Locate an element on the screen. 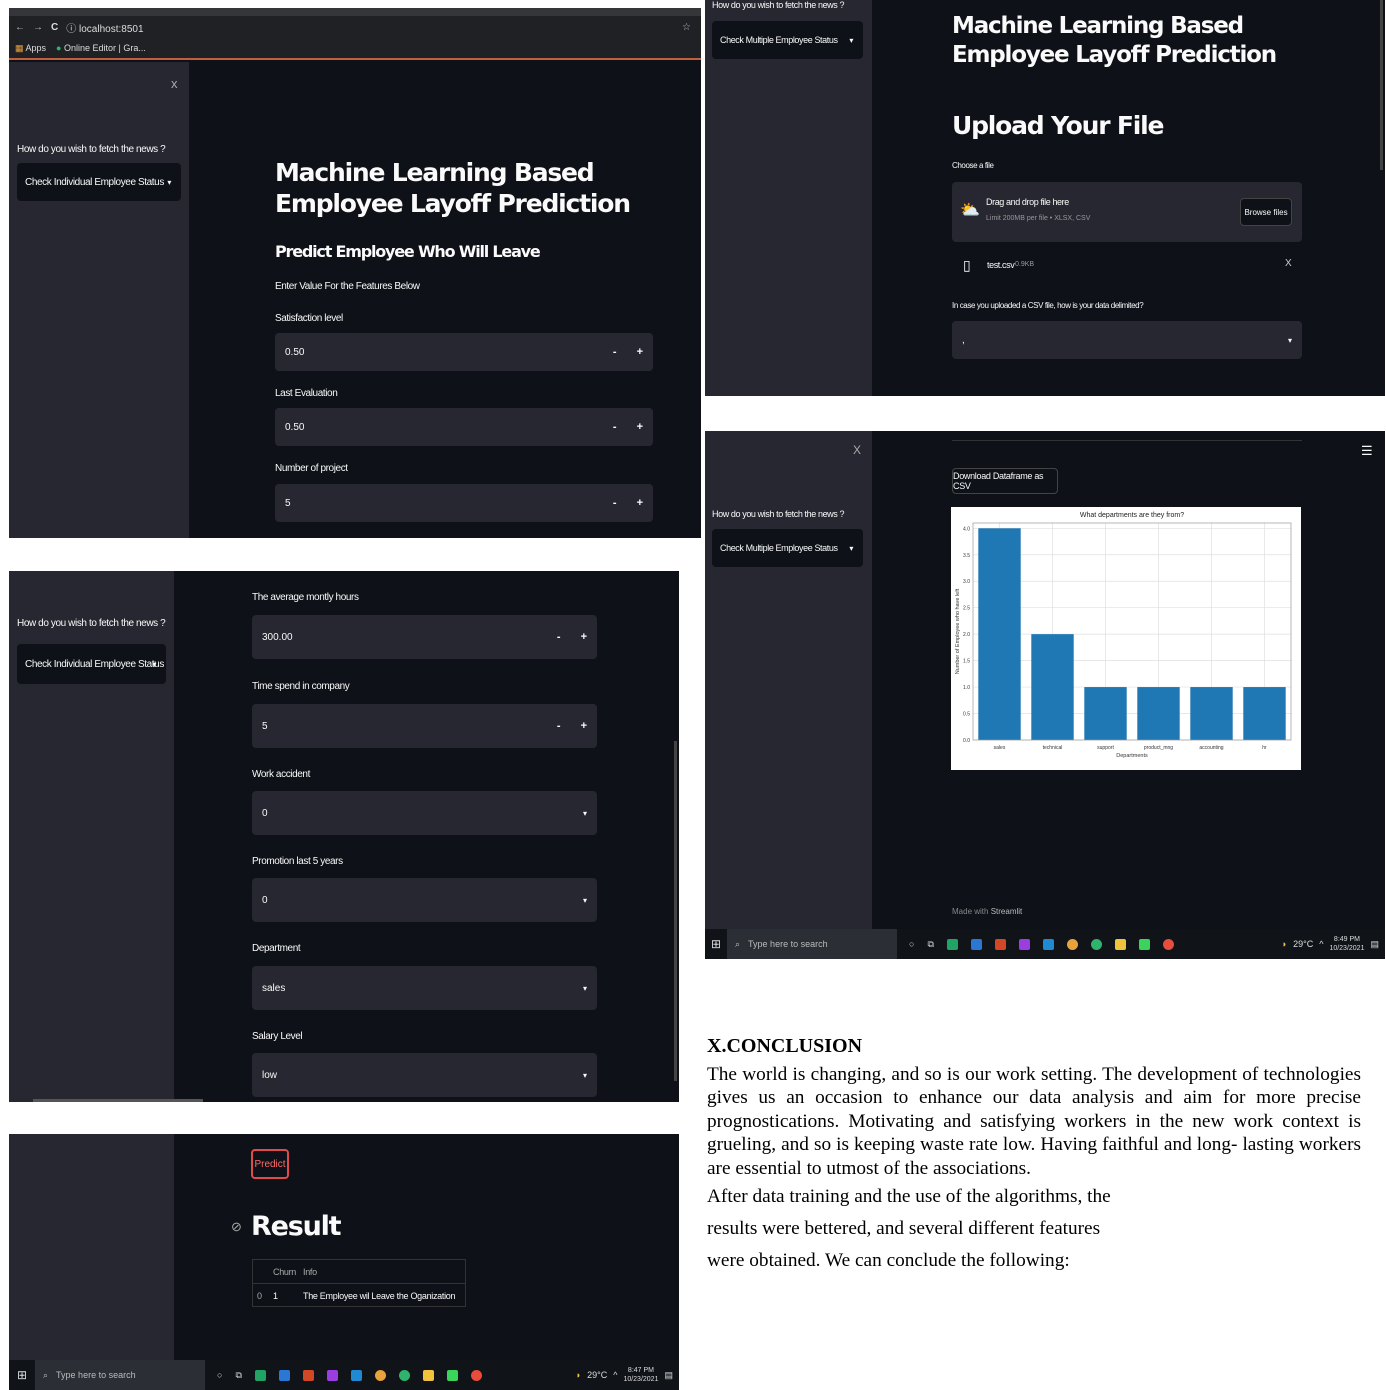  taskbar-apps: ○ ⧉ is located at coordinates (1041, 944).